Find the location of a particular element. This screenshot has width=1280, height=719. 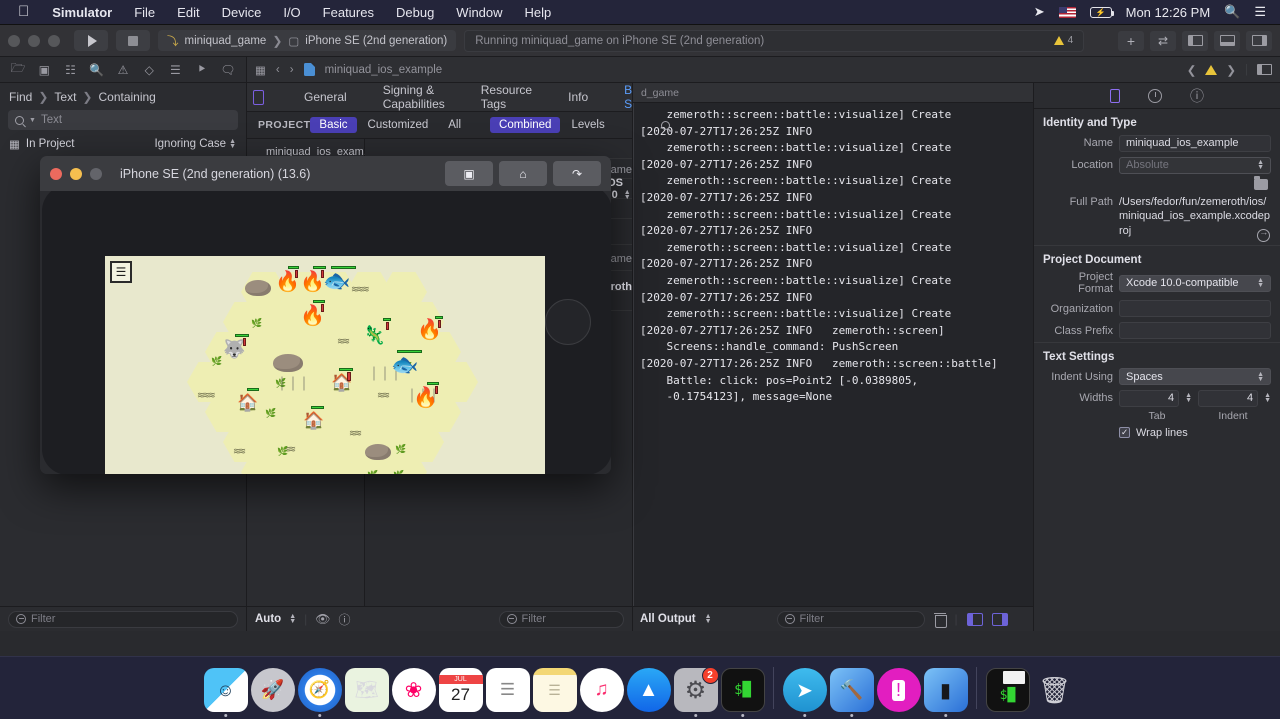

warning-indicator: 4 is located at coordinates (1063, 40).